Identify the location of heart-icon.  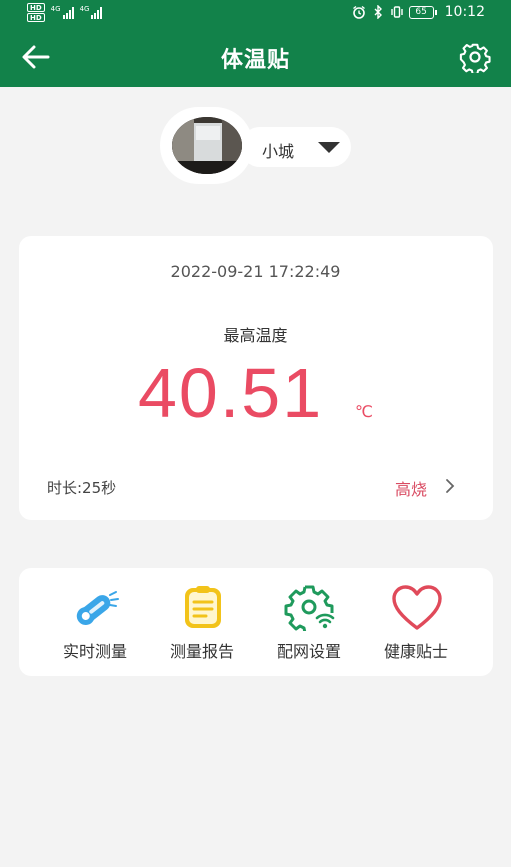
(417, 607).